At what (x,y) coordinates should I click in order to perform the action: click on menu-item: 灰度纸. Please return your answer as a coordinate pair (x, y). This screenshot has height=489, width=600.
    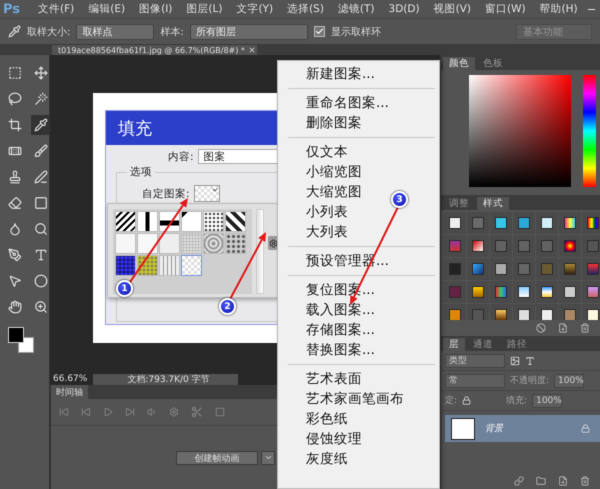
    Looking at the image, I should click on (313, 459).